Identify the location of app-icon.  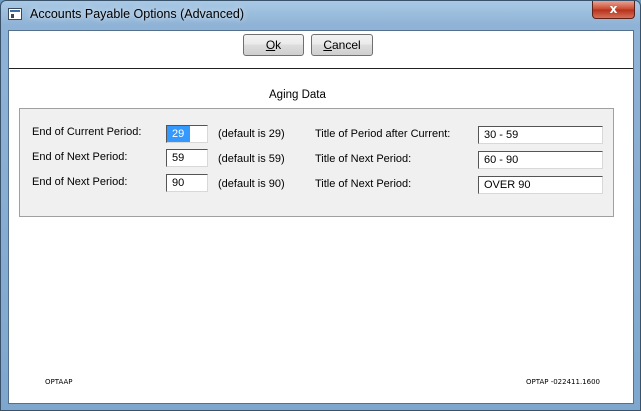
(15, 14).